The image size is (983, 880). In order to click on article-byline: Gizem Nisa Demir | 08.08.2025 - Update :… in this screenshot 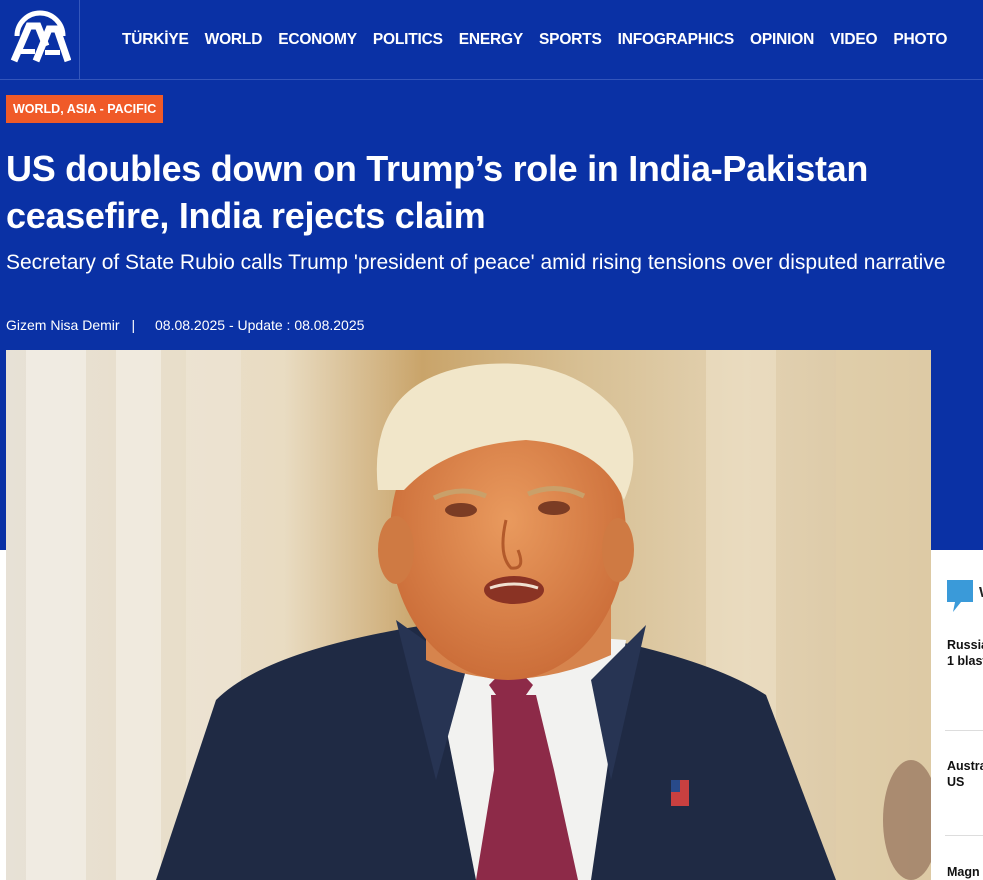, I will do `click(185, 325)`.